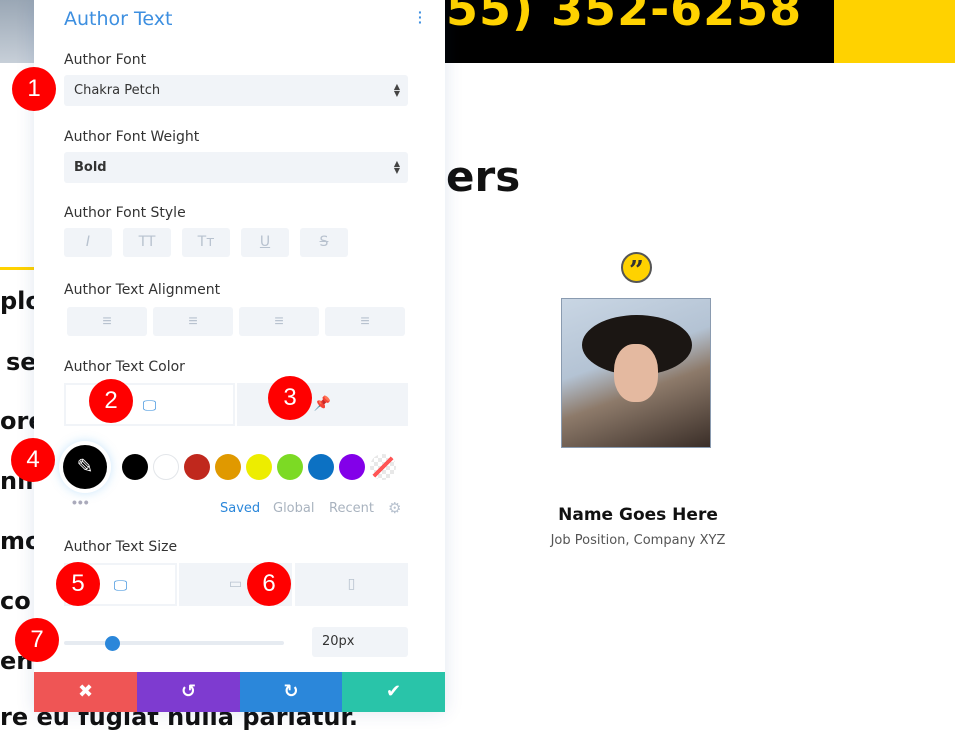 The height and width of the screenshot is (732, 955). What do you see at coordinates (124, 367) in the screenshot?
I see `author-text-color-label: Author Text Color` at bounding box center [124, 367].